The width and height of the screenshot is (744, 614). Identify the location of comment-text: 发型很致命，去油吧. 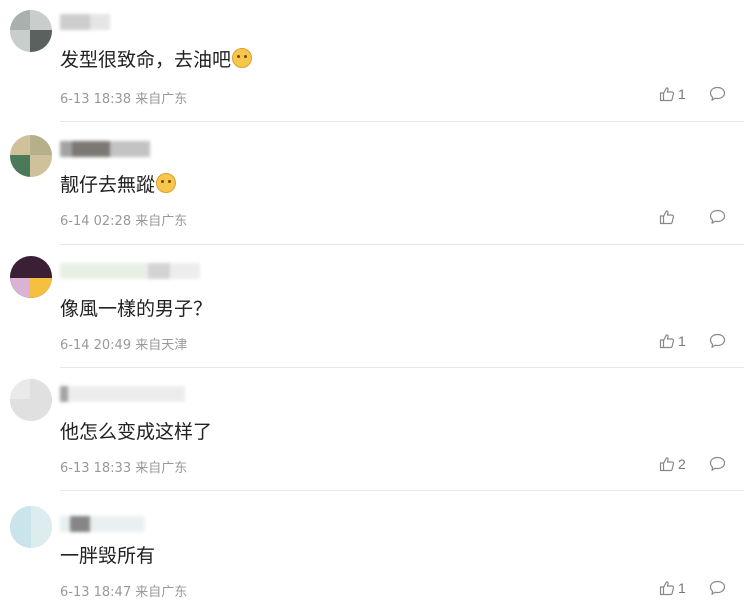
(156, 60).